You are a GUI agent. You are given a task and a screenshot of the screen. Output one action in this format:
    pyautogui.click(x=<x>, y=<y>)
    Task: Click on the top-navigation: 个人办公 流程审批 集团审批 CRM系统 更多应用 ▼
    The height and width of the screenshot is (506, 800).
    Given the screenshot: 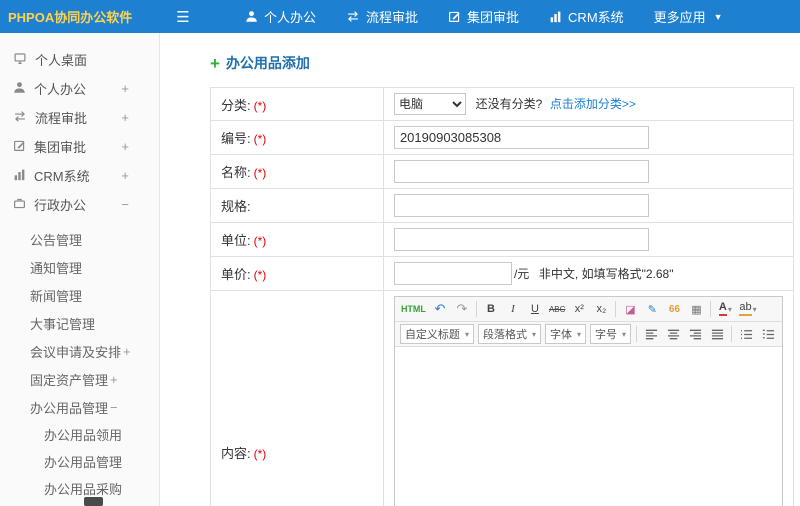 What is the action you would take?
    pyautogui.click(x=484, y=16)
    